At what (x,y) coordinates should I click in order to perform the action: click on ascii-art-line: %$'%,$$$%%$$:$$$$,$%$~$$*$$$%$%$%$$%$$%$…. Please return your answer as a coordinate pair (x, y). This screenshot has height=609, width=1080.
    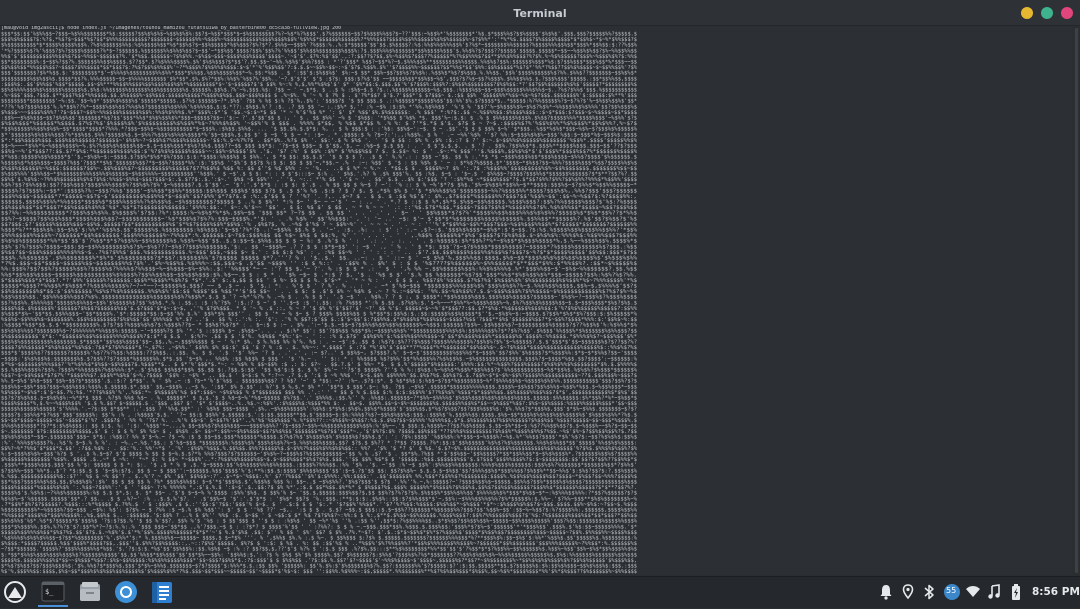
    Looking at the image, I should click on (319, 572).